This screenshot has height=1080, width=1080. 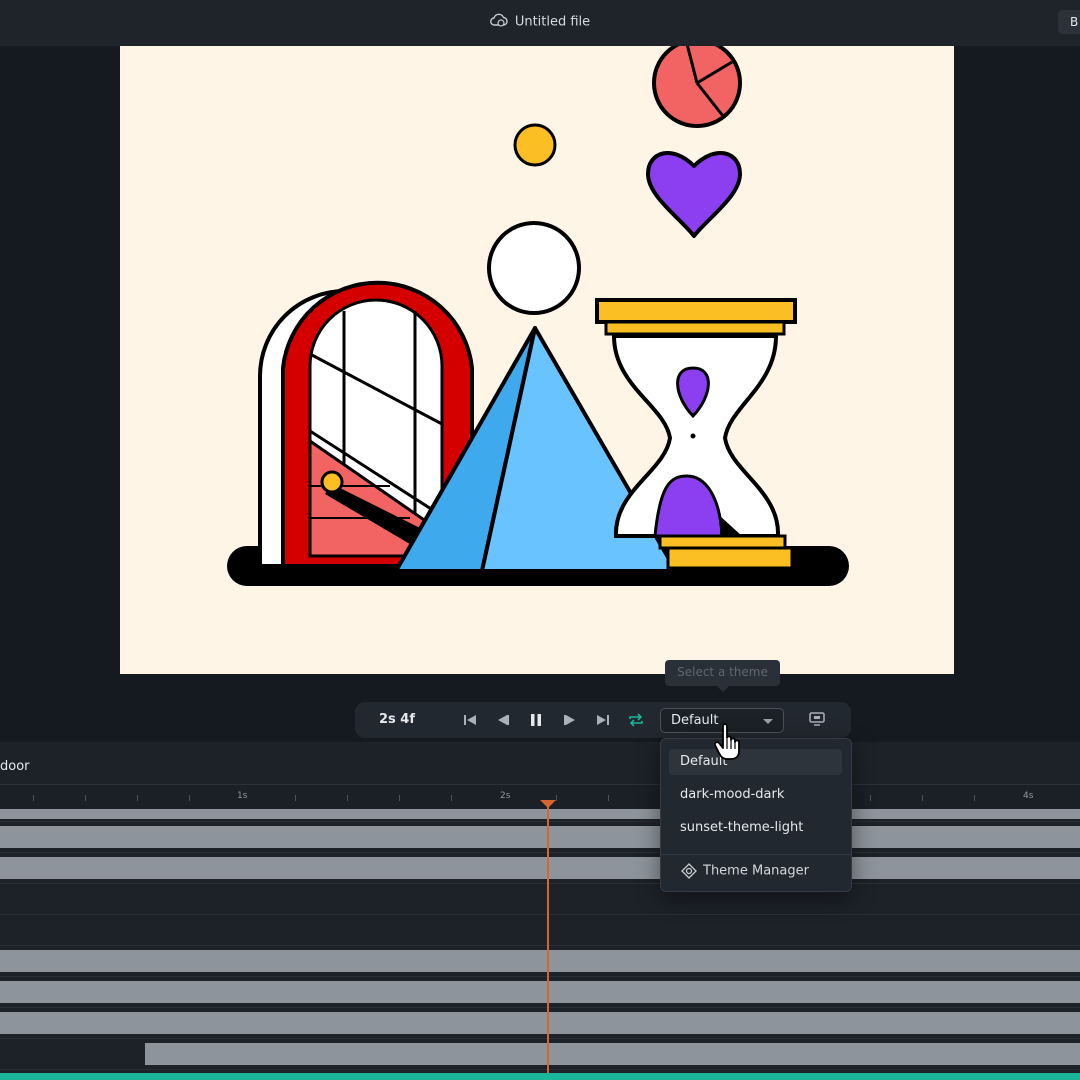 I want to click on previous-frame-icon, so click(x=503, y=720).